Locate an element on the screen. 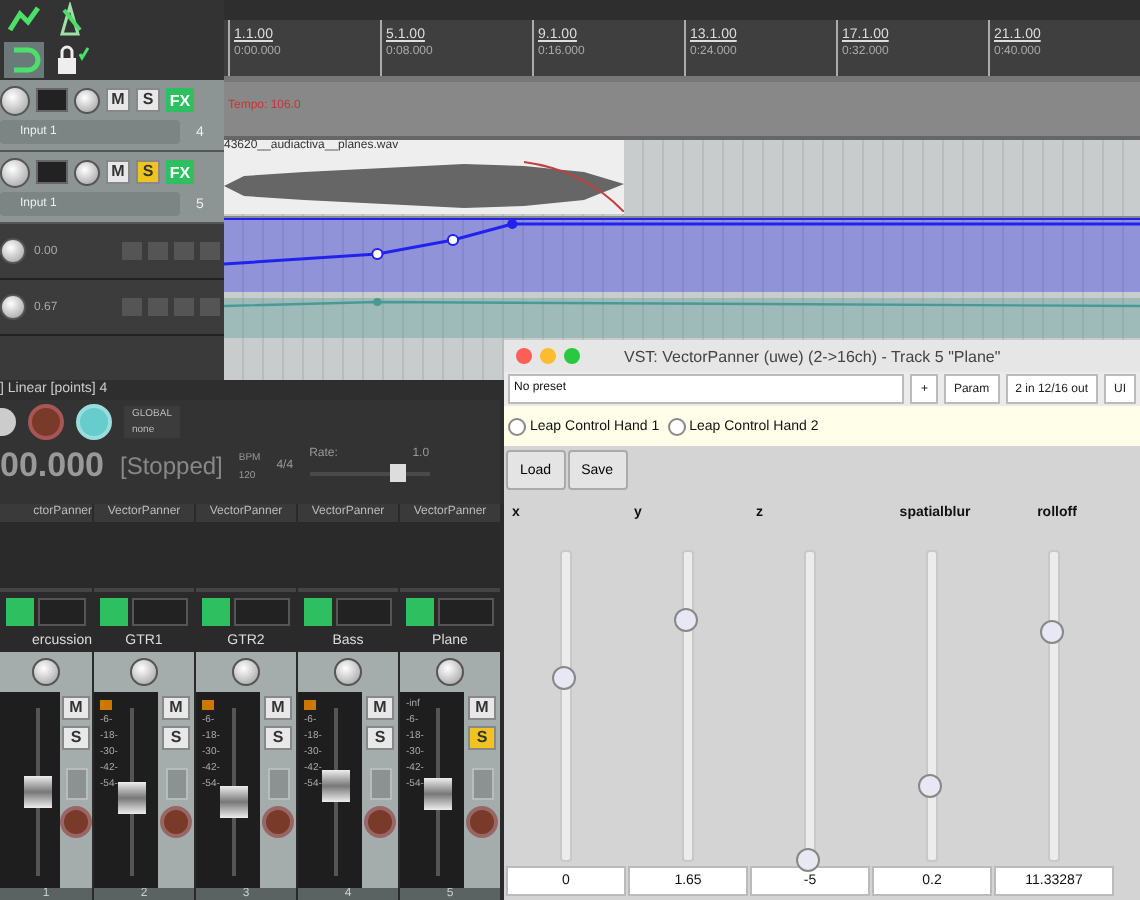  window-title: VST: VectorPanner (uwe) (2->16ch) - Track 5 "Plane" is located at coordinates (812, 356).